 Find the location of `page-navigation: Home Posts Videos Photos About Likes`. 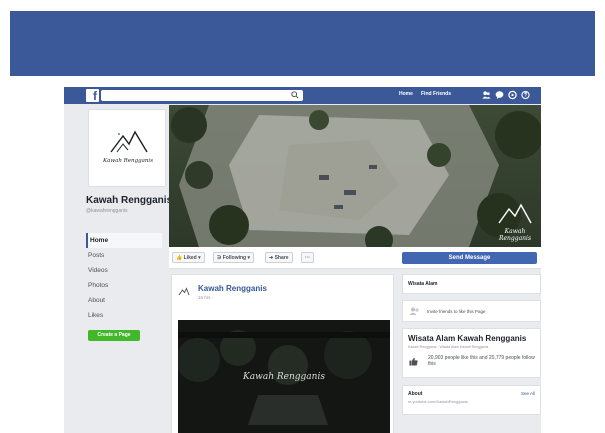

page-navigation: Home Posts Videos Photos About Likes is located at coordinates (124, 278).